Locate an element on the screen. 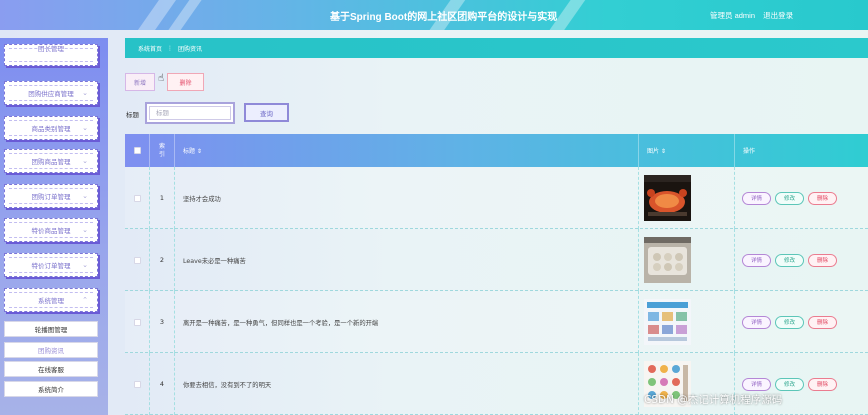 The width and height of the screenshot is (868, 415). sidebar-item-category: 商品类别管理 ⌄ is located at coordinates (51, 128).